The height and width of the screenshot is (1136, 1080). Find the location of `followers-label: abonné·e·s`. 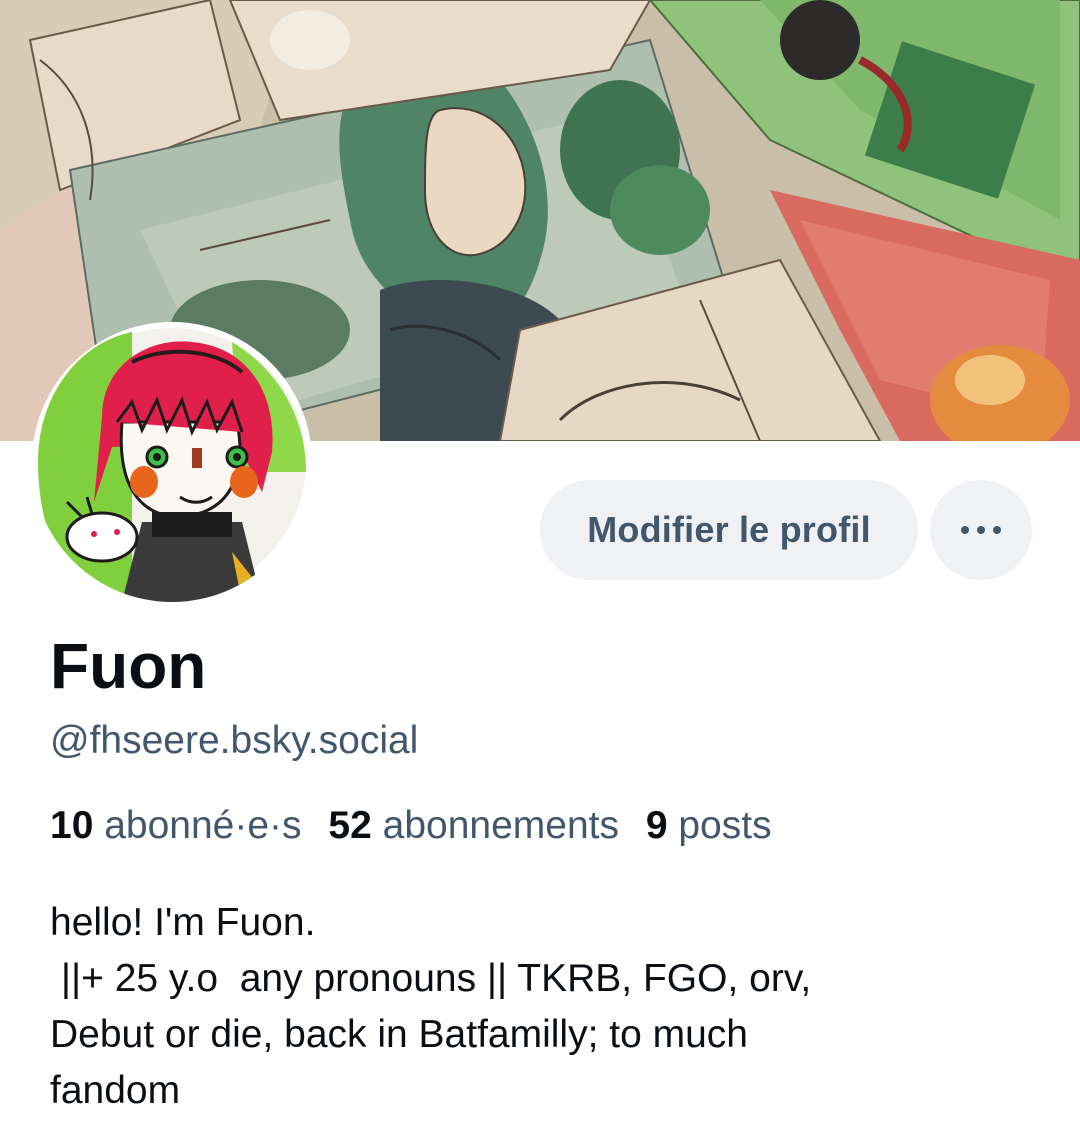

followers-label: abonné·e·s is located at coordinates (203, 825).